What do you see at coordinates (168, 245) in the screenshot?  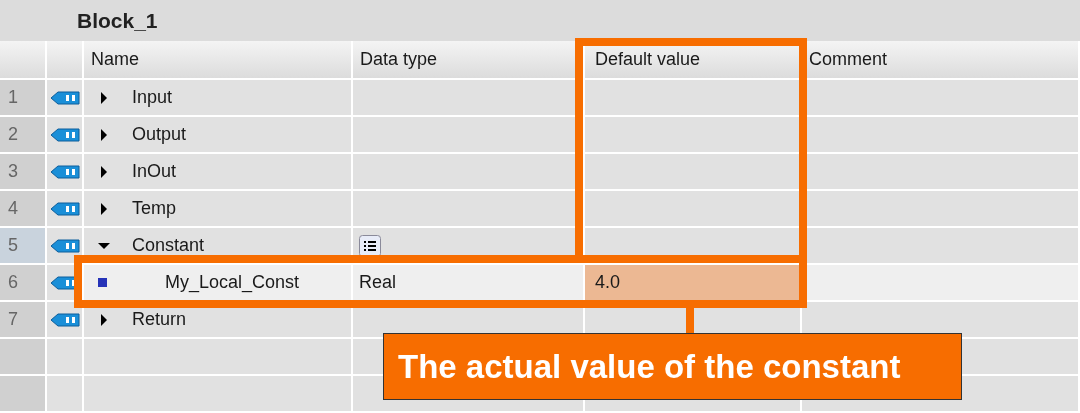 I see `row-name: Constant` at bounding box center [168, 245].